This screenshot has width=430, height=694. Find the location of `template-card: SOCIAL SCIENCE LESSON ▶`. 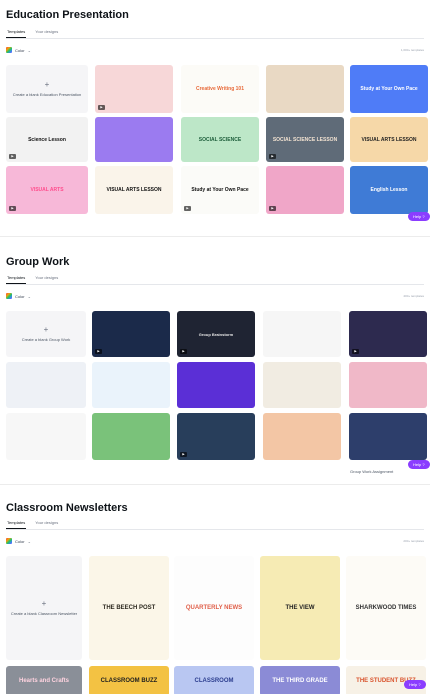

template-card: SOCIAL SCIENCE LESSON ▶ is located at coordinates (305, 139).